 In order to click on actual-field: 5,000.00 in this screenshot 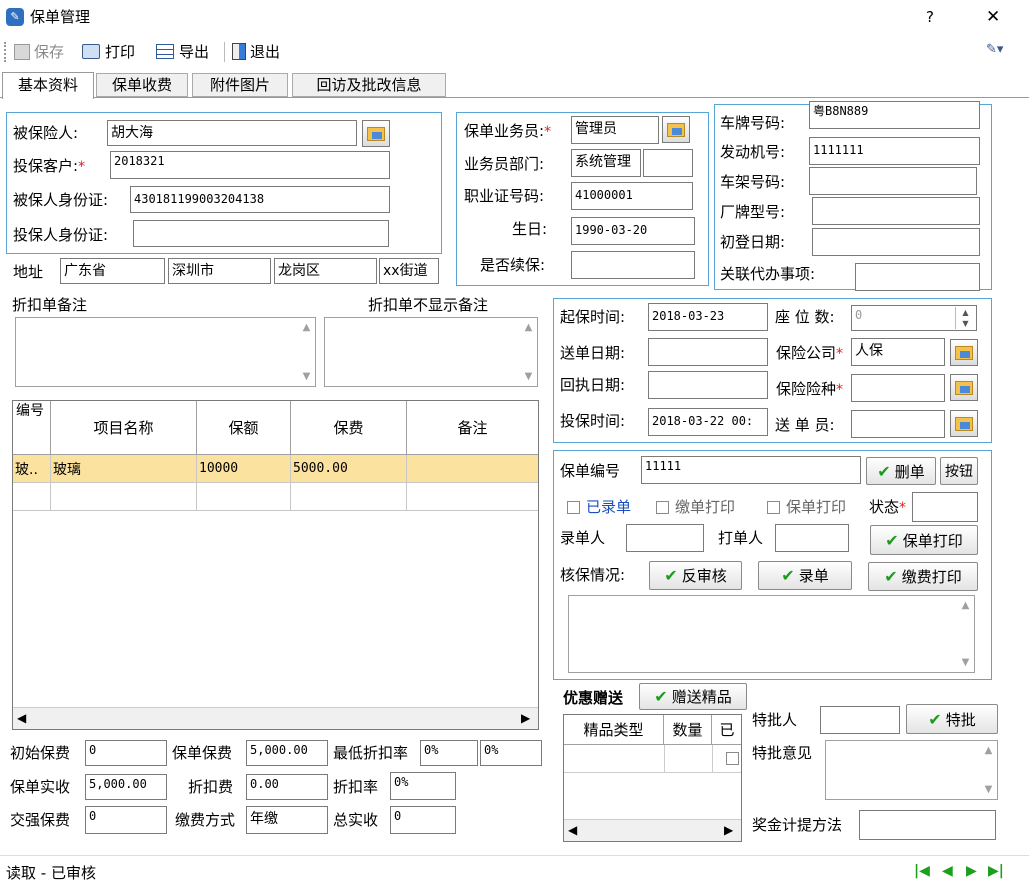, I will do `click(126, 787)`.